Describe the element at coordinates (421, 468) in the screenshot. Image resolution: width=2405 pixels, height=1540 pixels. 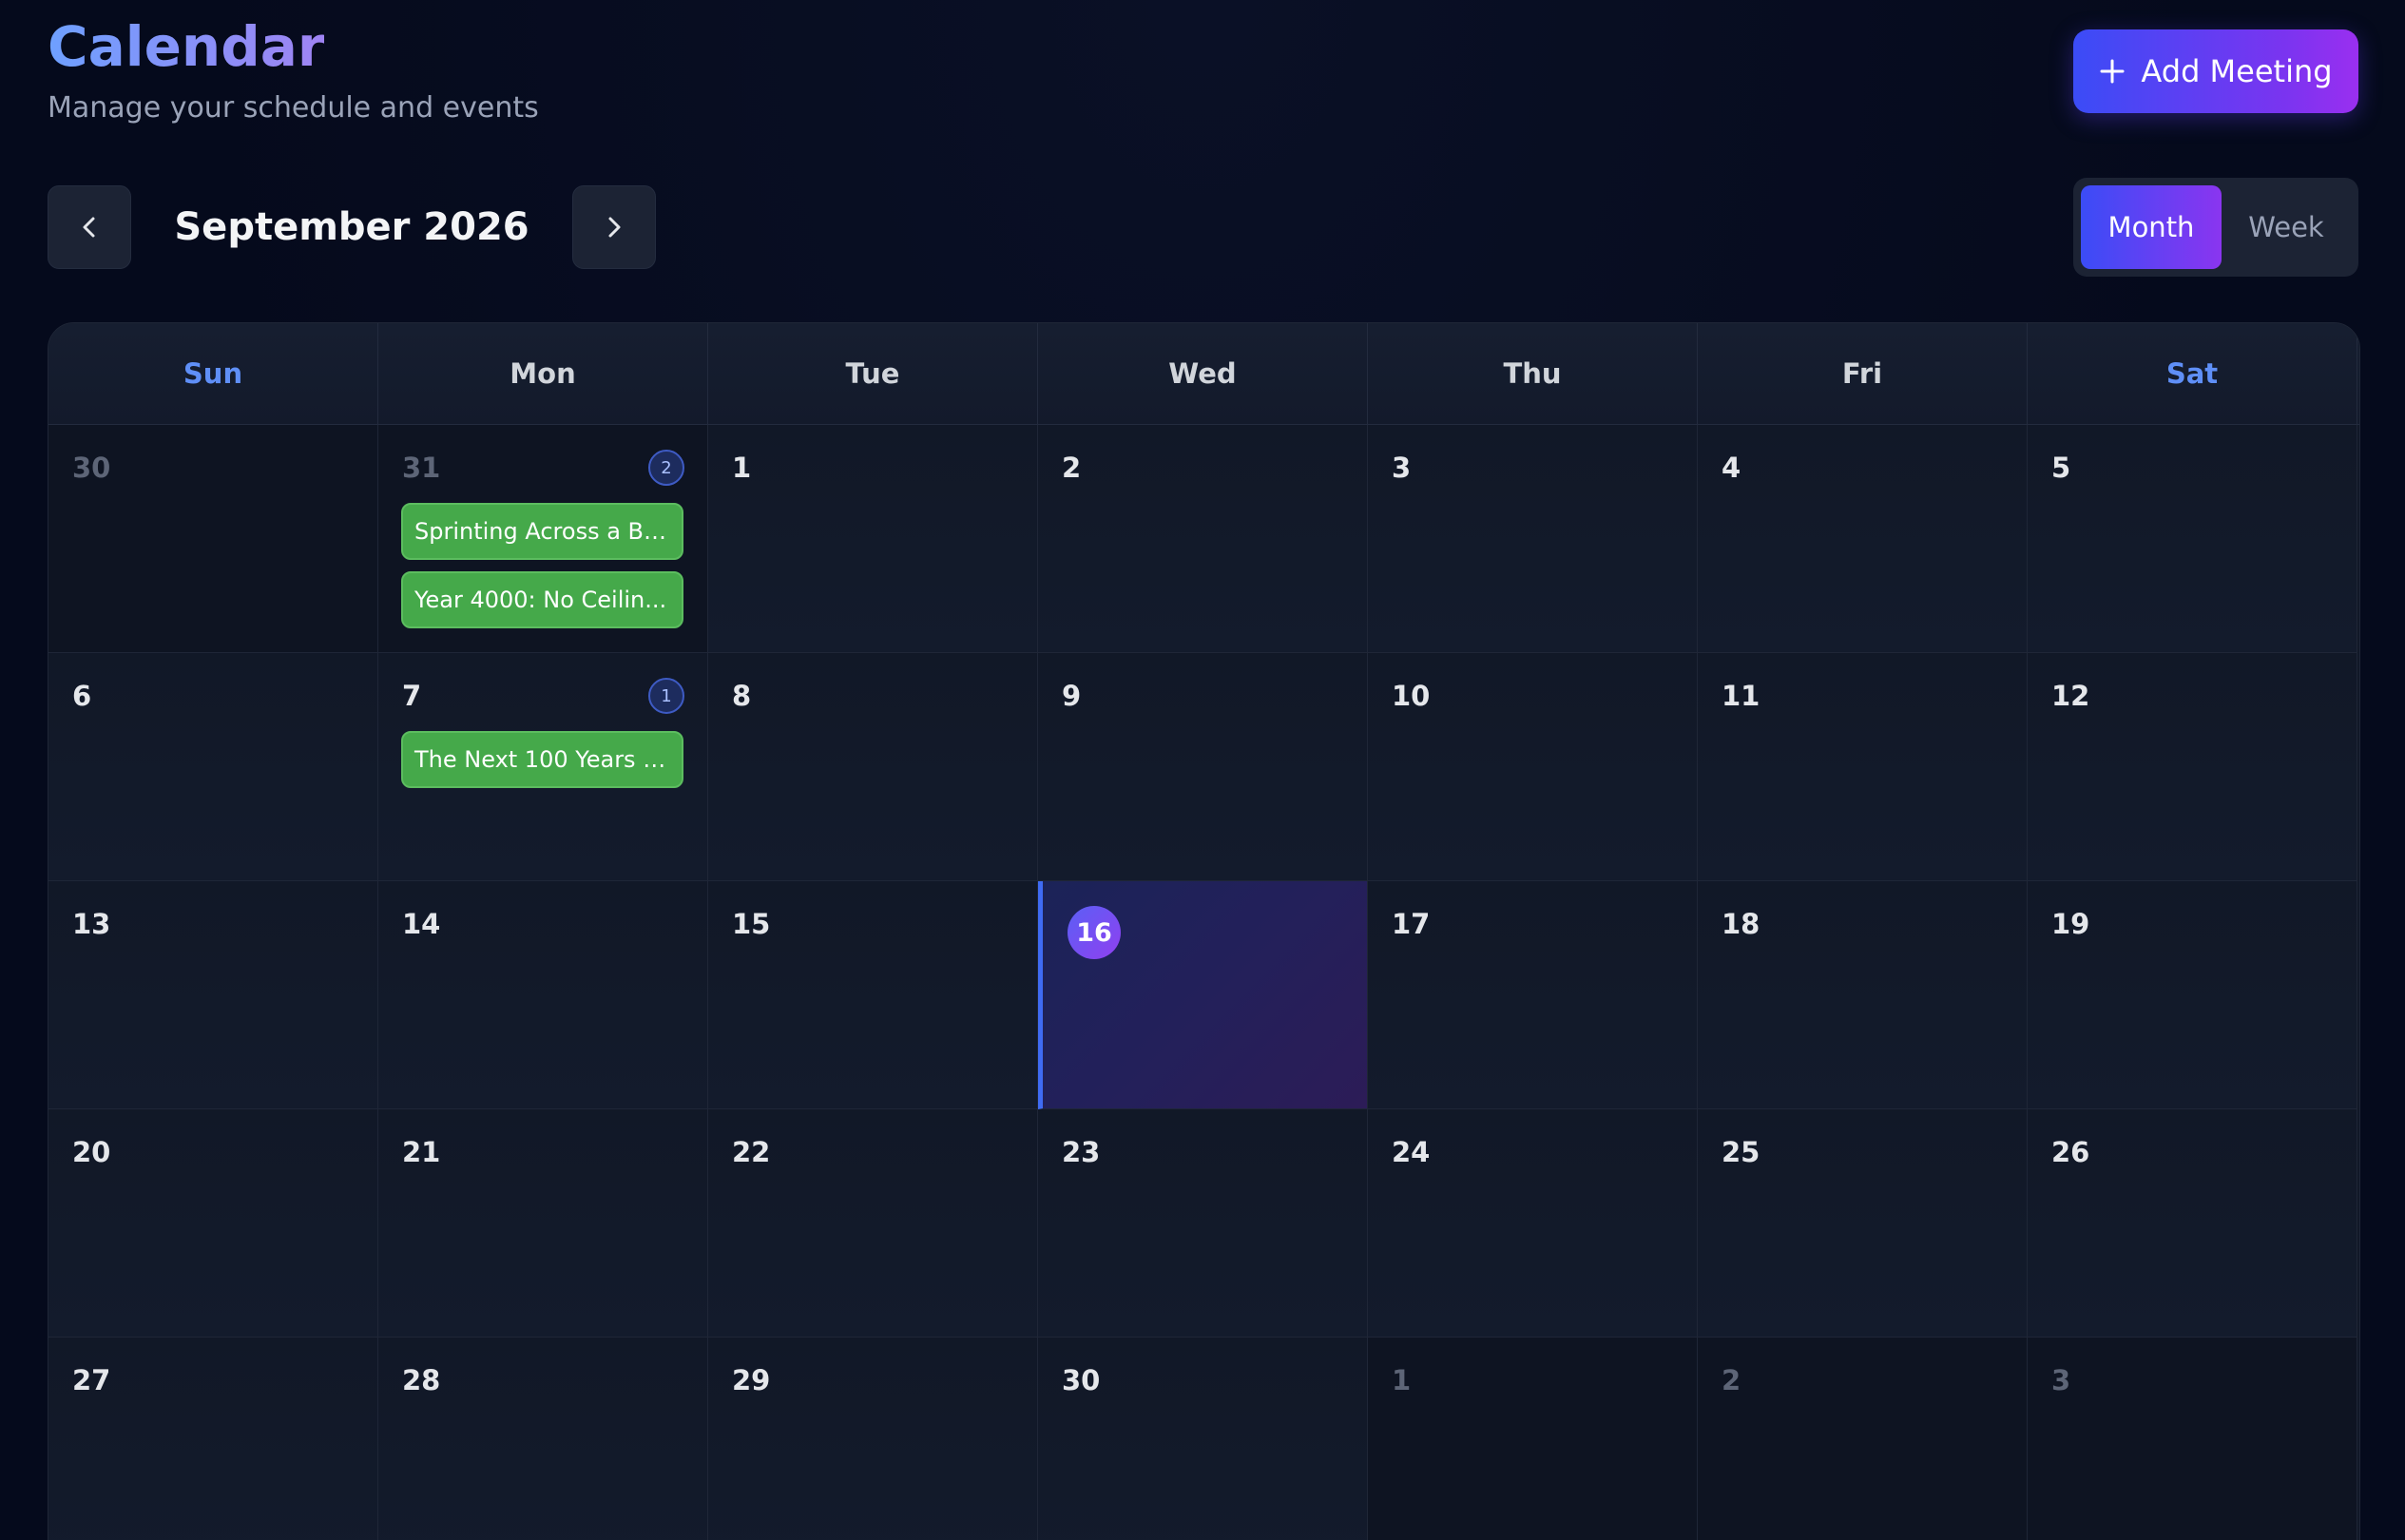
I see `day-number: 31` at that location.